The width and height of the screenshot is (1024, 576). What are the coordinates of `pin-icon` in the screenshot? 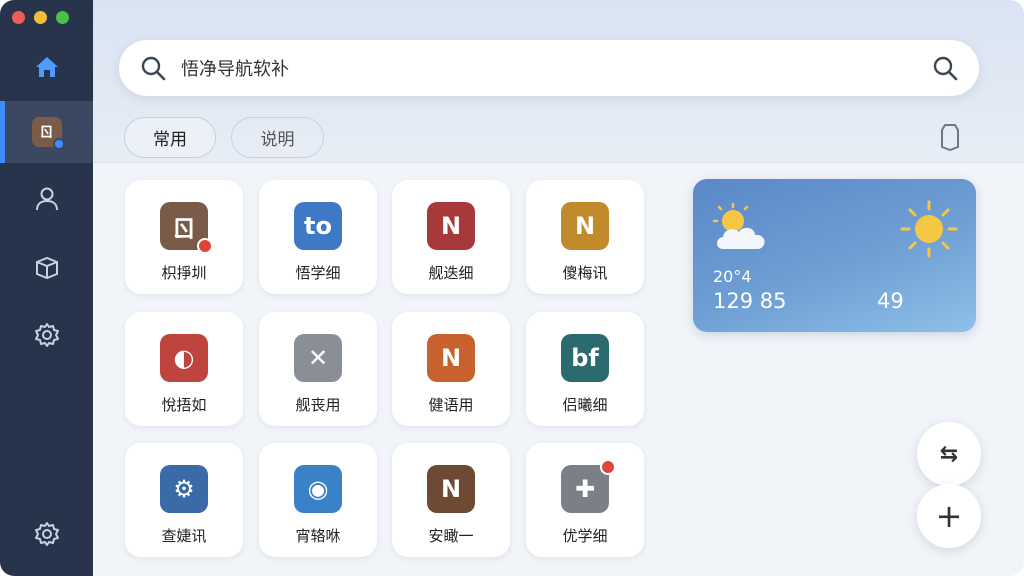 It's located at (950, 137).